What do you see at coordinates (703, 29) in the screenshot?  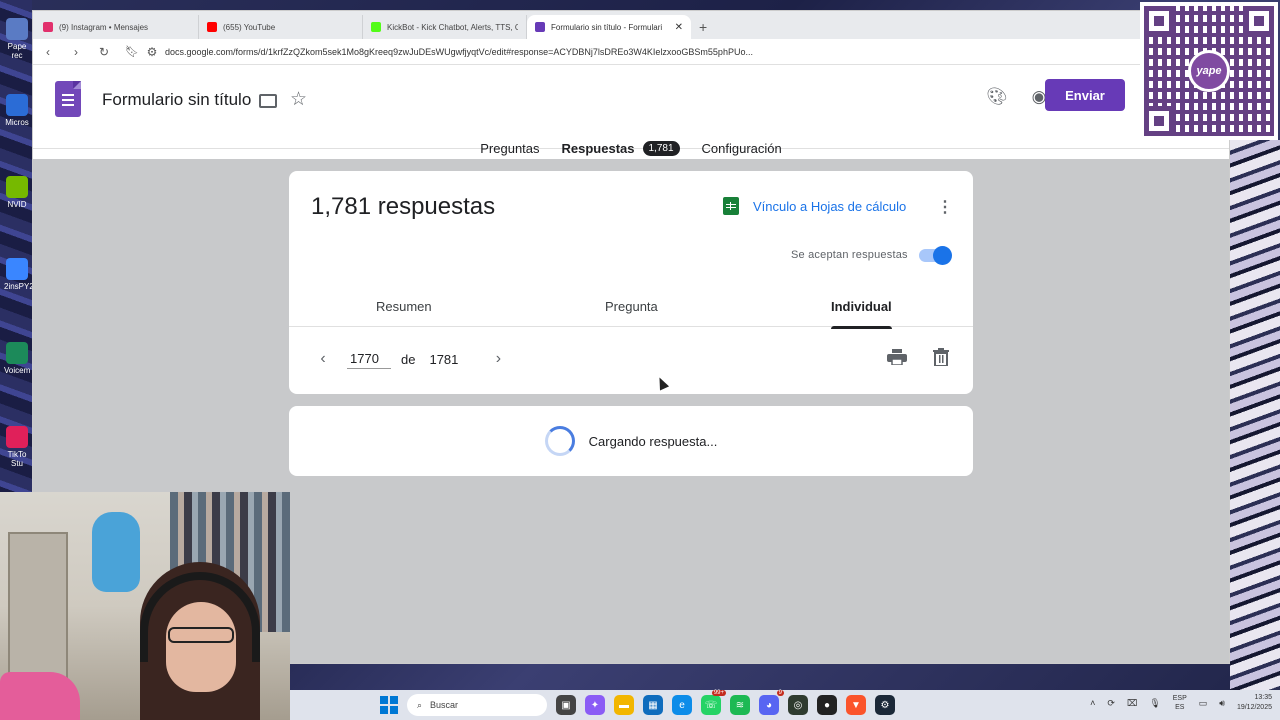 I see `new-tab-icon: +` at bounding box center [703, 29].